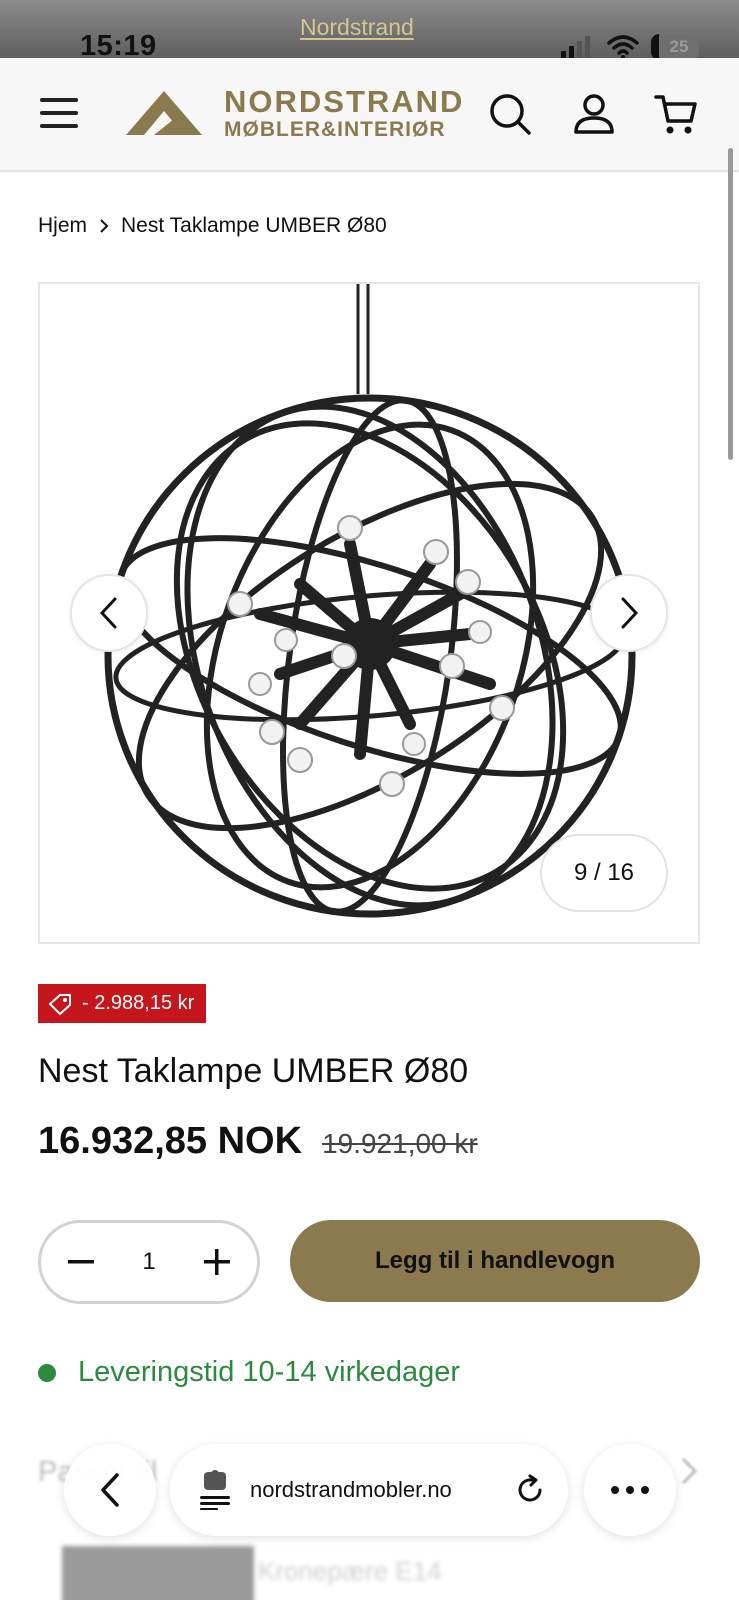  Describe the element at coordinates (60, 1004) in the screenshot. I see `tag-icon` at that location.